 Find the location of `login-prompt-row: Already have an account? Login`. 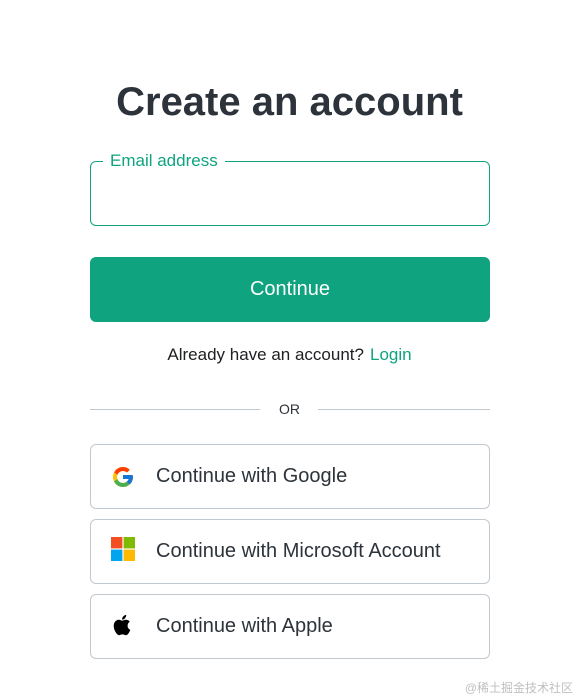

login-prompt-row: Already have an account? Login is located at coordinates (289, 355).